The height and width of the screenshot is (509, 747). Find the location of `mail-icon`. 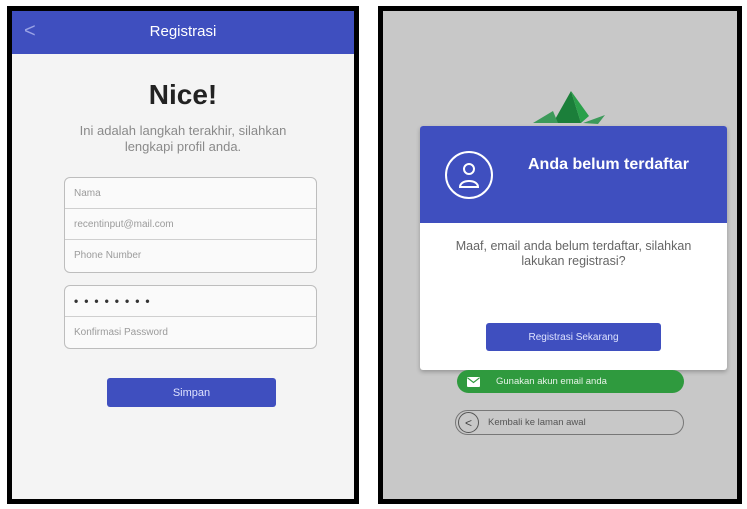

mail-icon is located at coordinates (473, 381).